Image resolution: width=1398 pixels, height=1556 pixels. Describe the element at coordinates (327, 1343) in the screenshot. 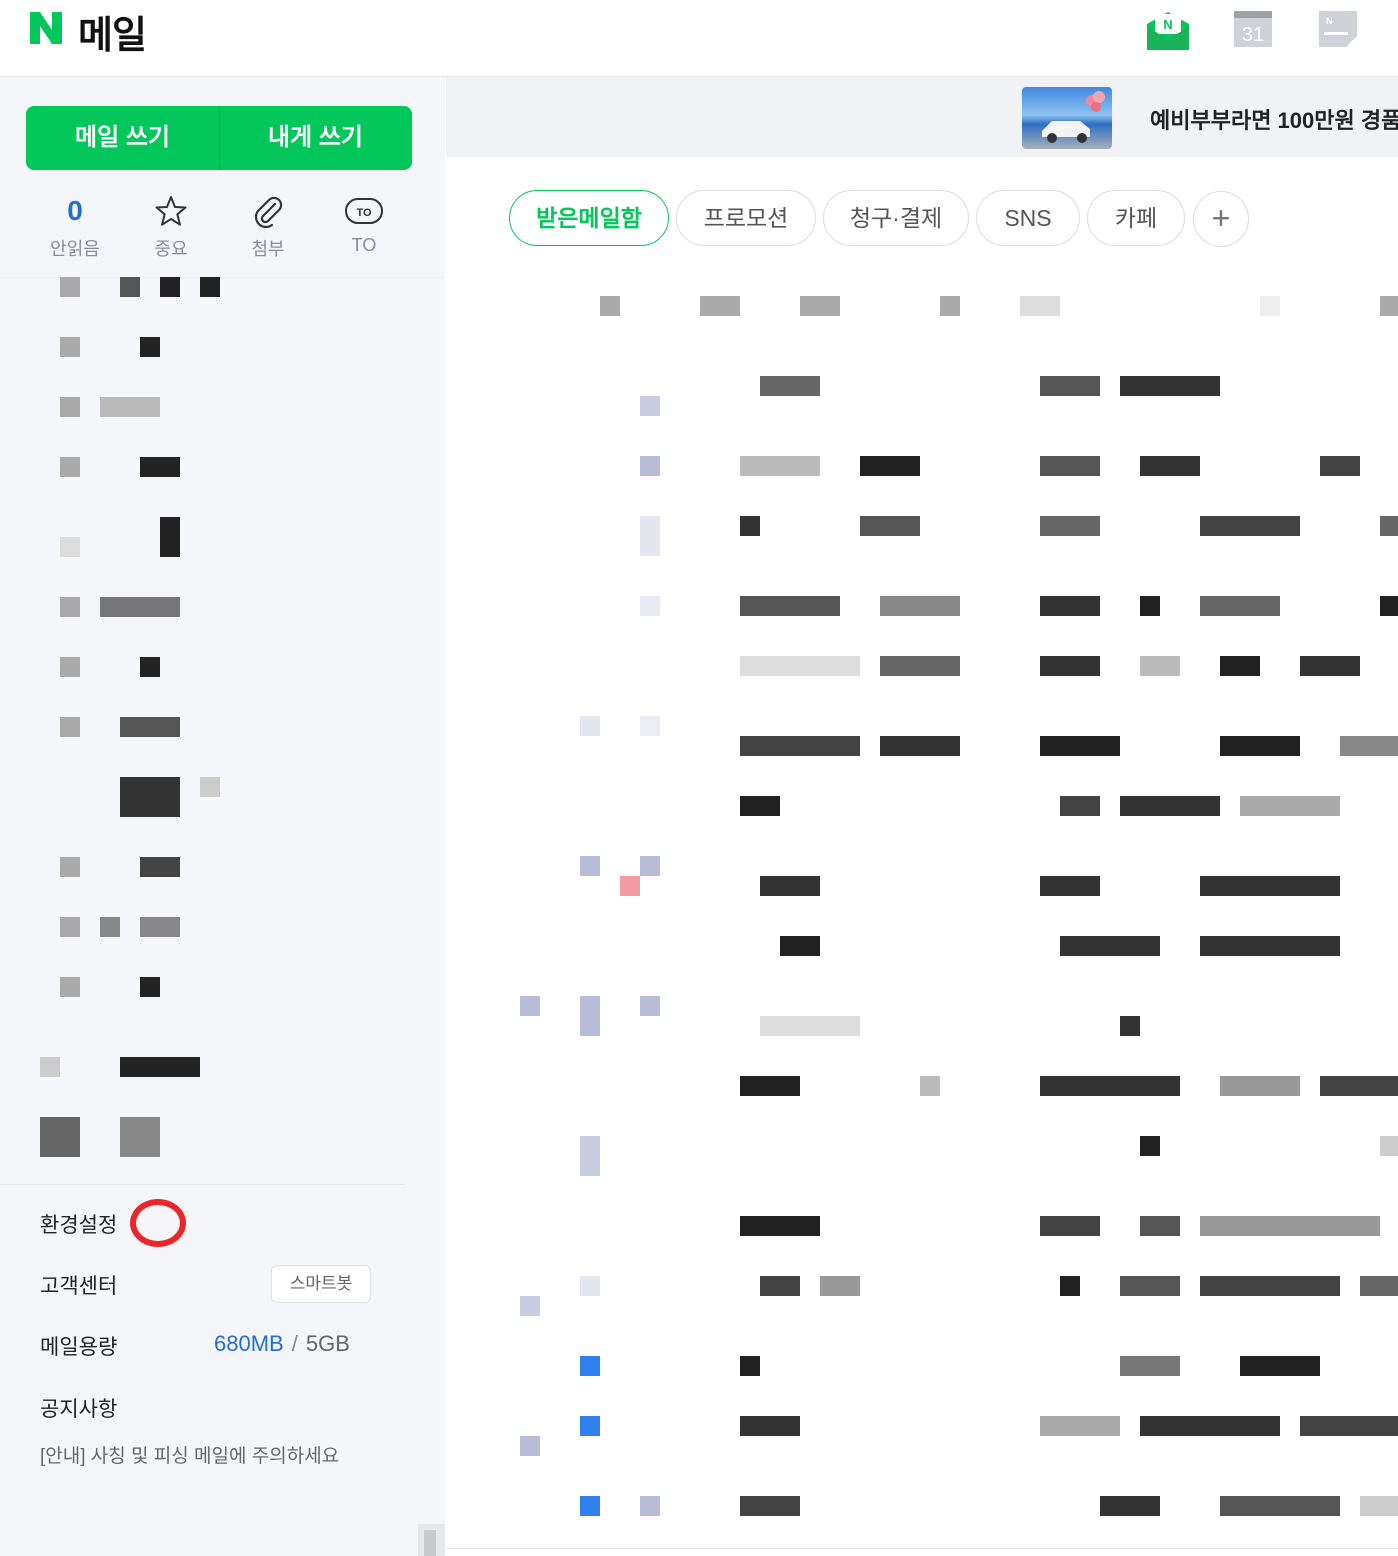

I see `storage-total: 5GB` at that location.